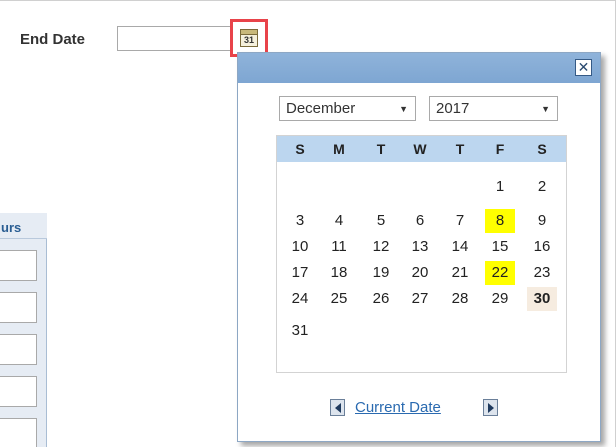 This screenshot has width=616, height=447. I want to click on calendar-day: 24, so click(300, 299).